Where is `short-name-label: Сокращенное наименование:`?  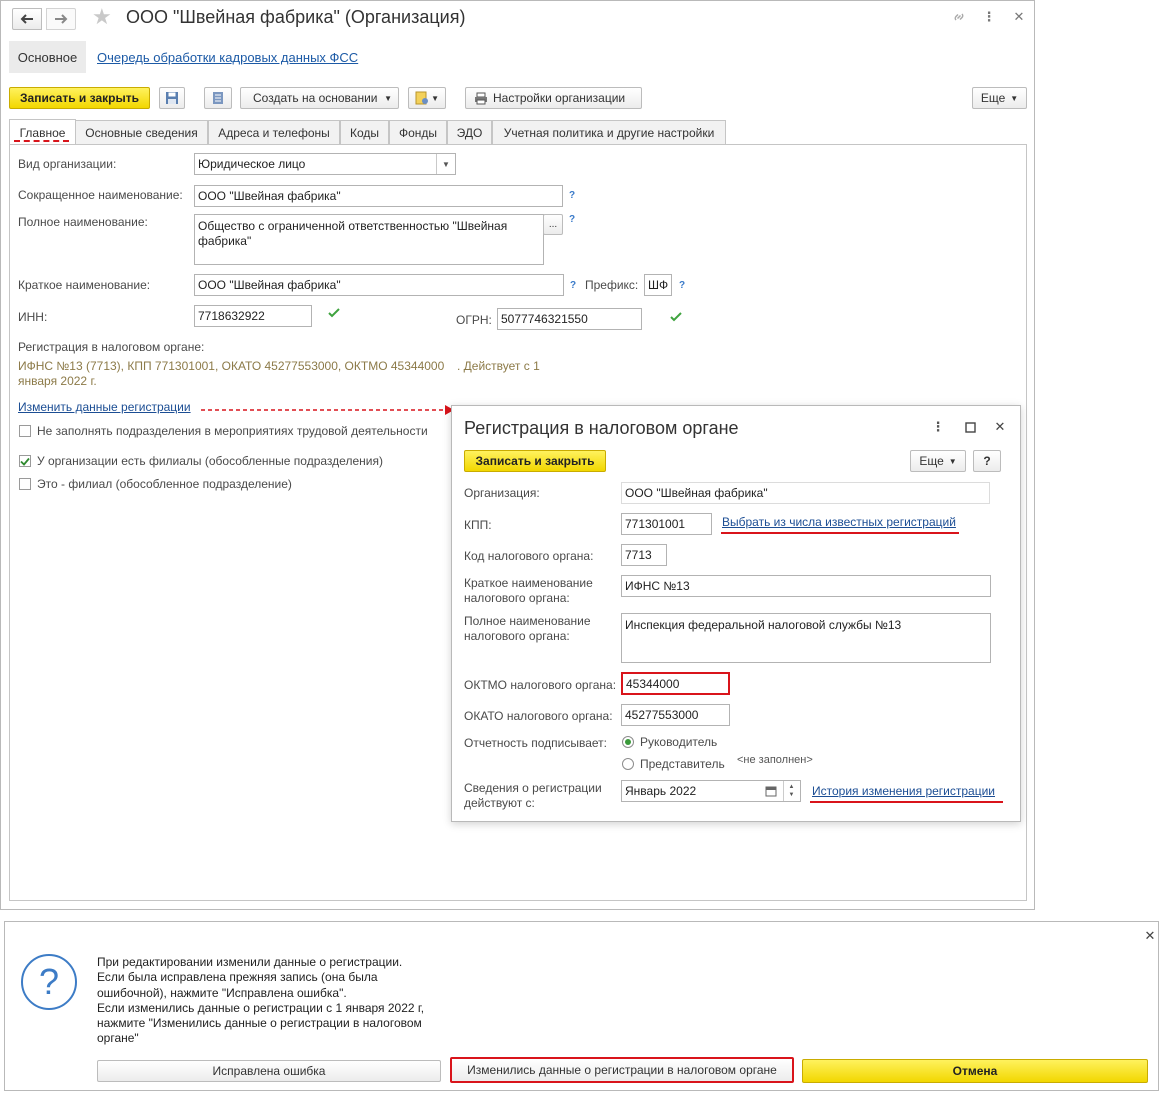
short-name-label: Сокращенное наименование: is located at coordinates (100, 195).